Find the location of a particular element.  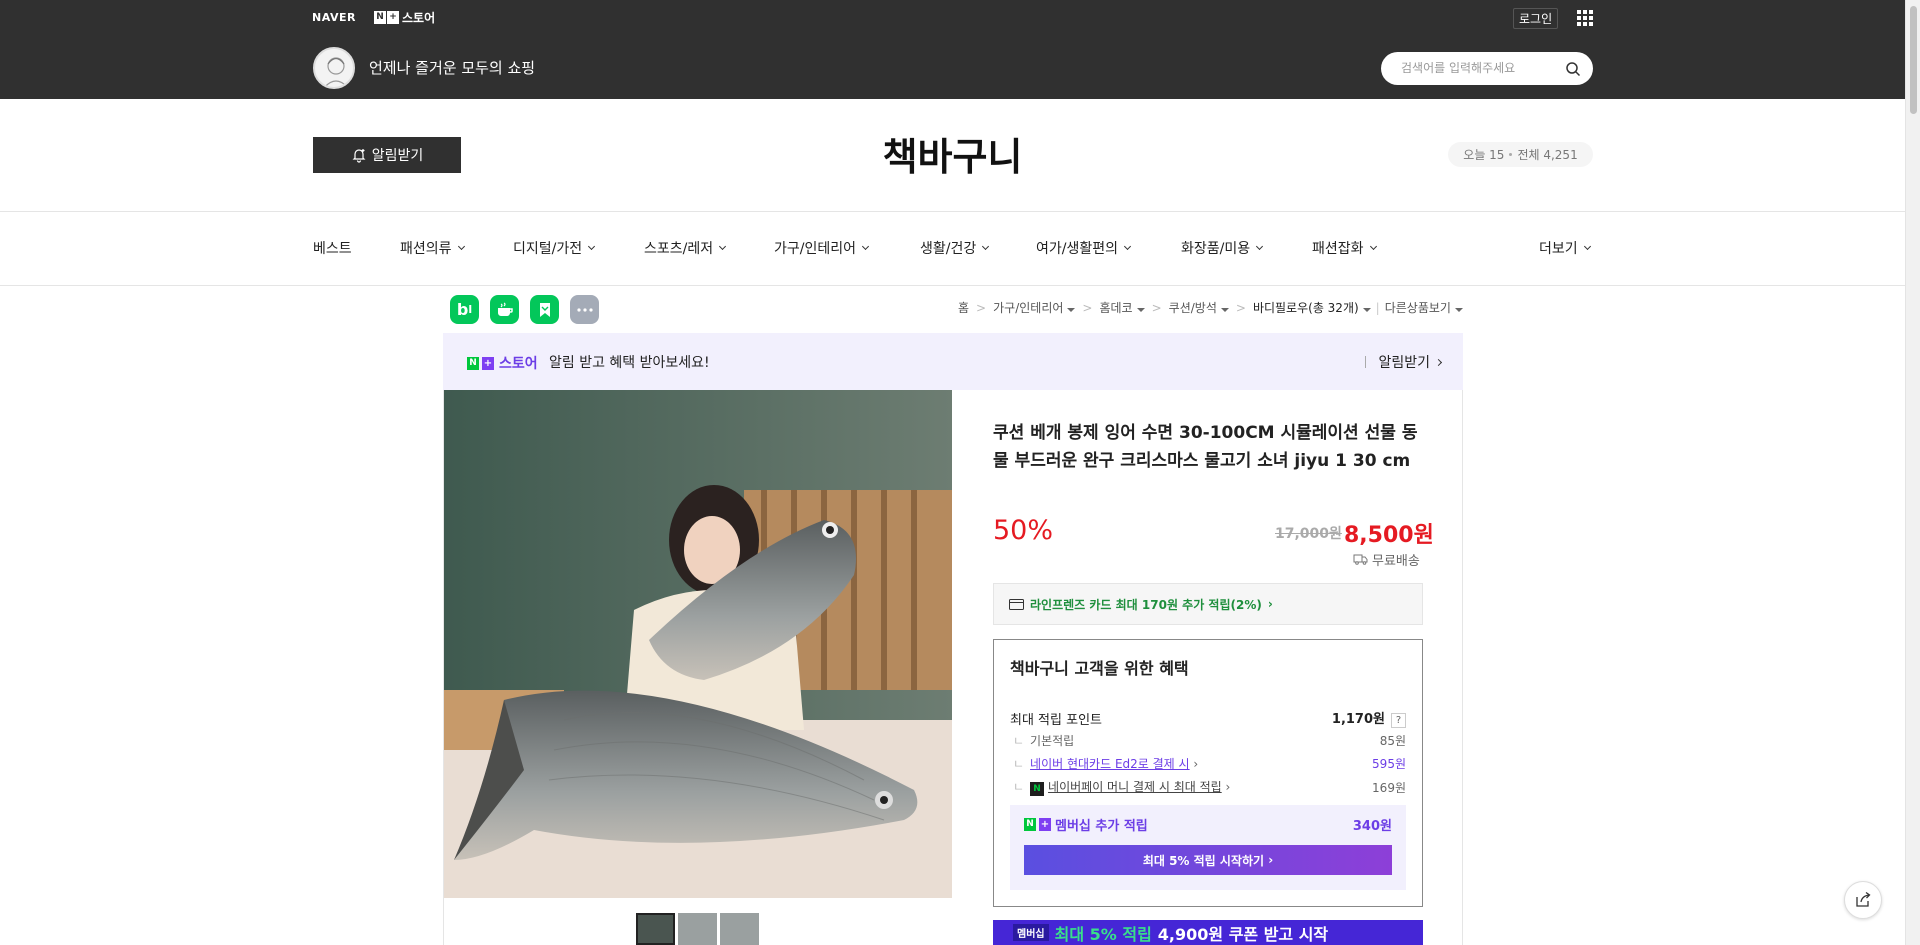

basic-point-row: ㄴ 기본적립 85원 is located at coordinates (1209, 741).